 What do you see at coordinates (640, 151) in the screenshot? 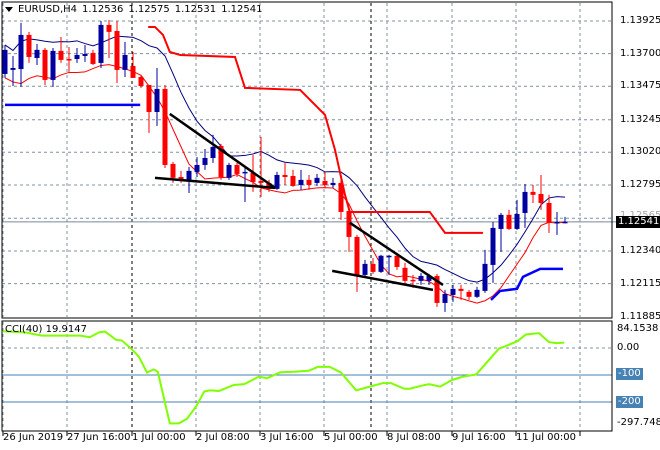
I see `price-tick: 1.13020` at bounding box center [640, 151].